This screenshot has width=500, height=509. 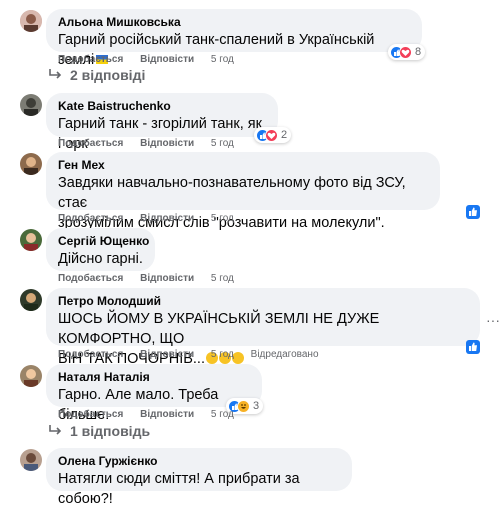 What do you see at coordinates (234, 22) in the screenshot?
I see `comment-author: Альона Мишковська` at bounding box center [234, 22].